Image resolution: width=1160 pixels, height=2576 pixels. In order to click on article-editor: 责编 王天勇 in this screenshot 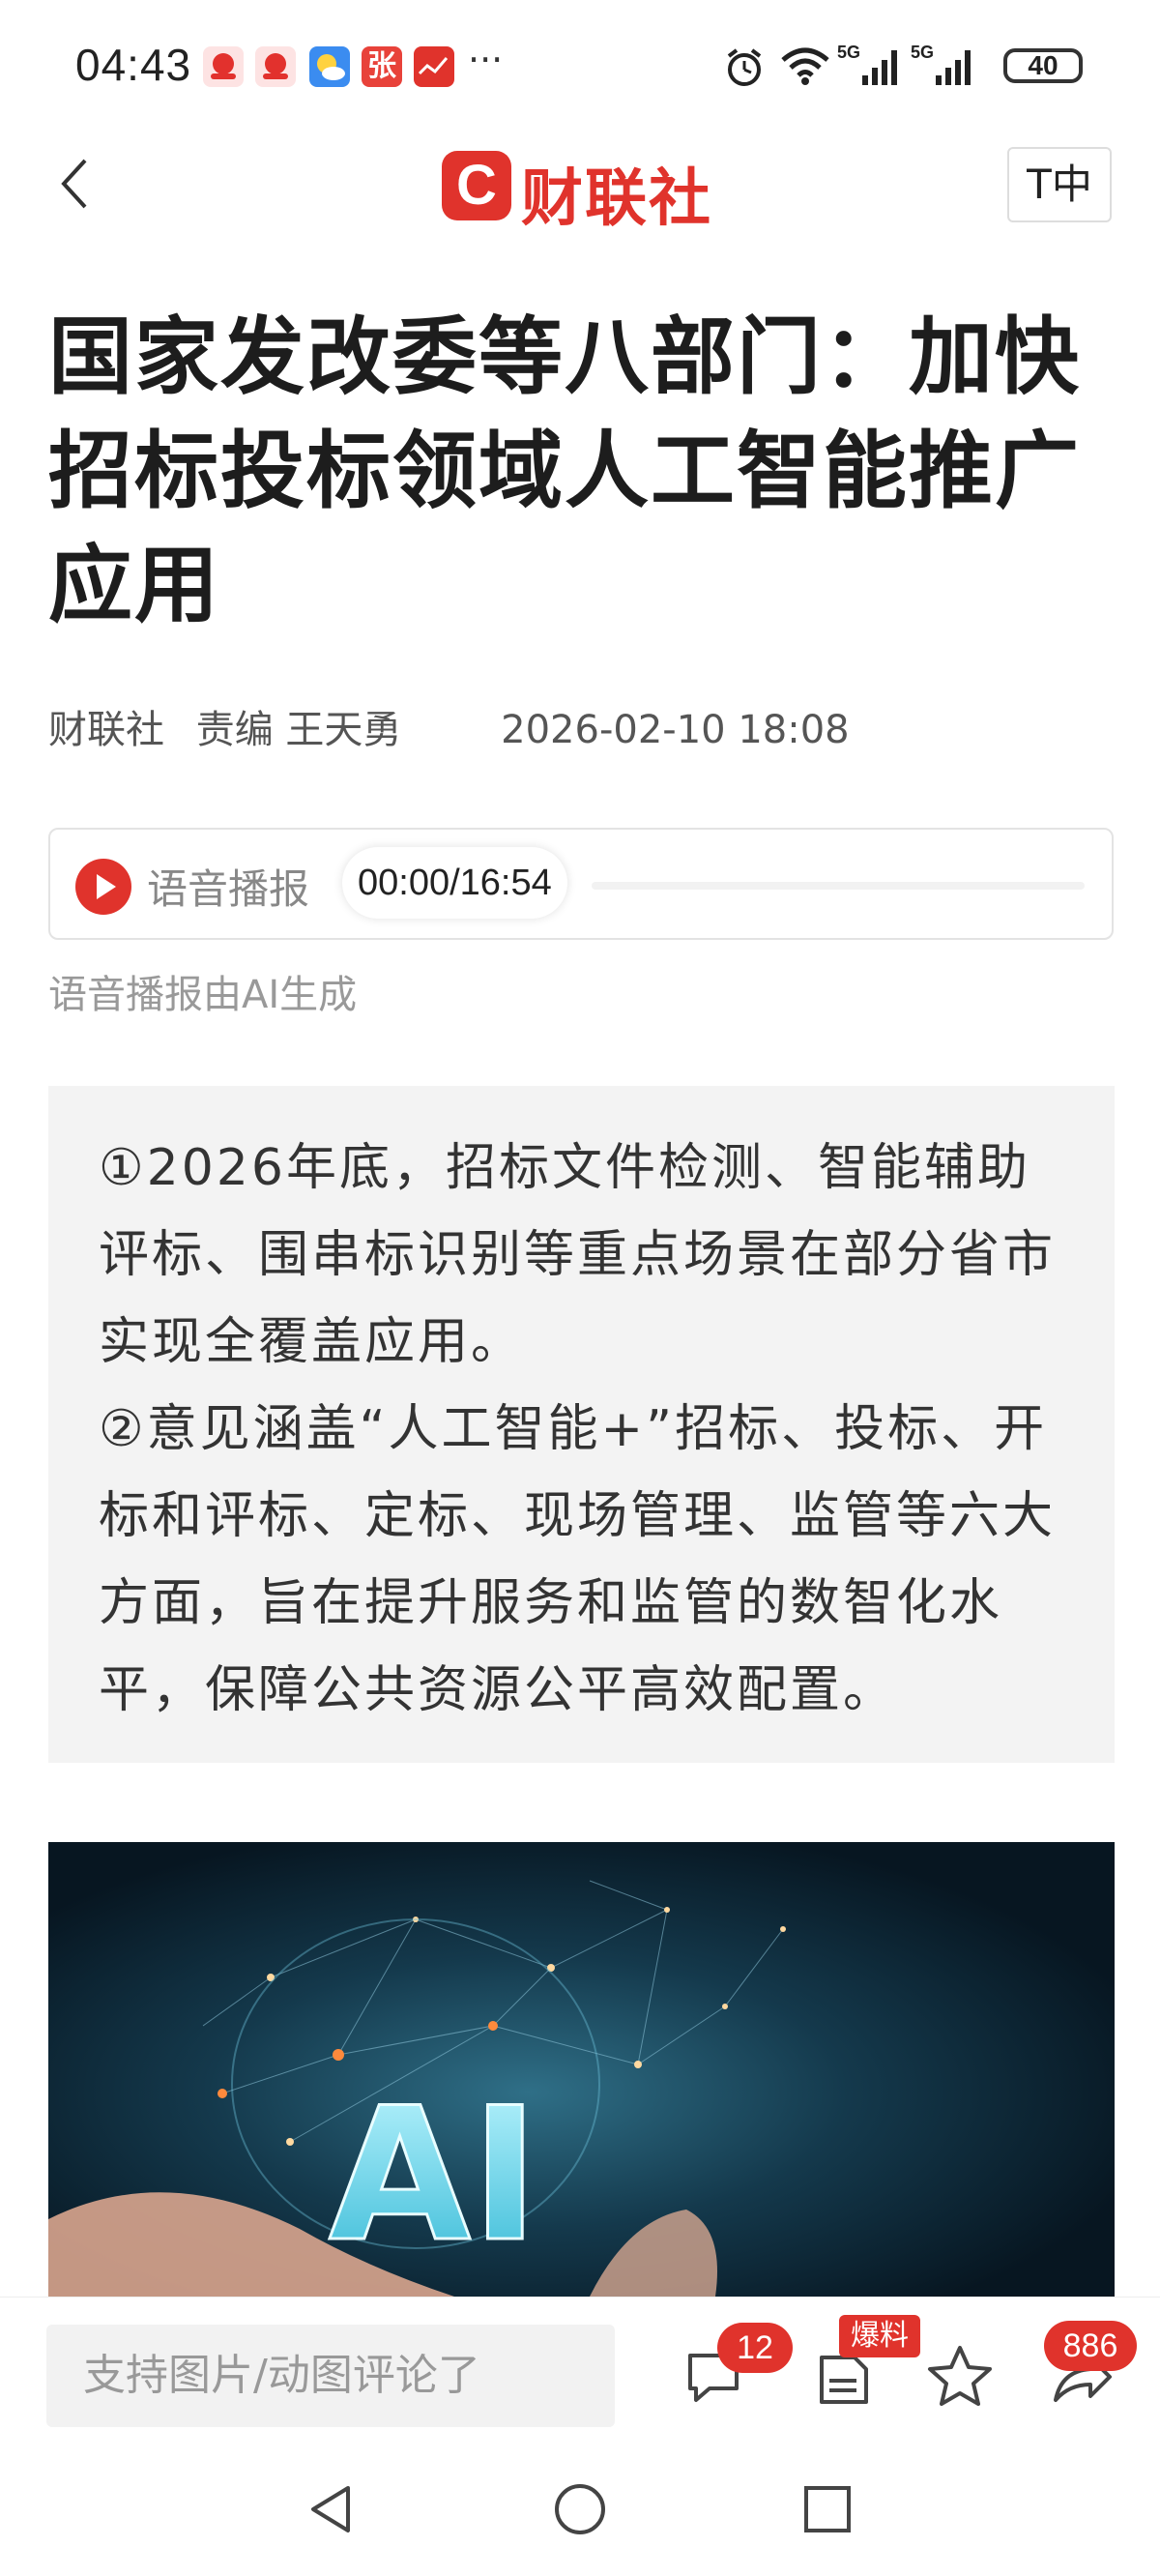, I will do `click(298, 730)`.